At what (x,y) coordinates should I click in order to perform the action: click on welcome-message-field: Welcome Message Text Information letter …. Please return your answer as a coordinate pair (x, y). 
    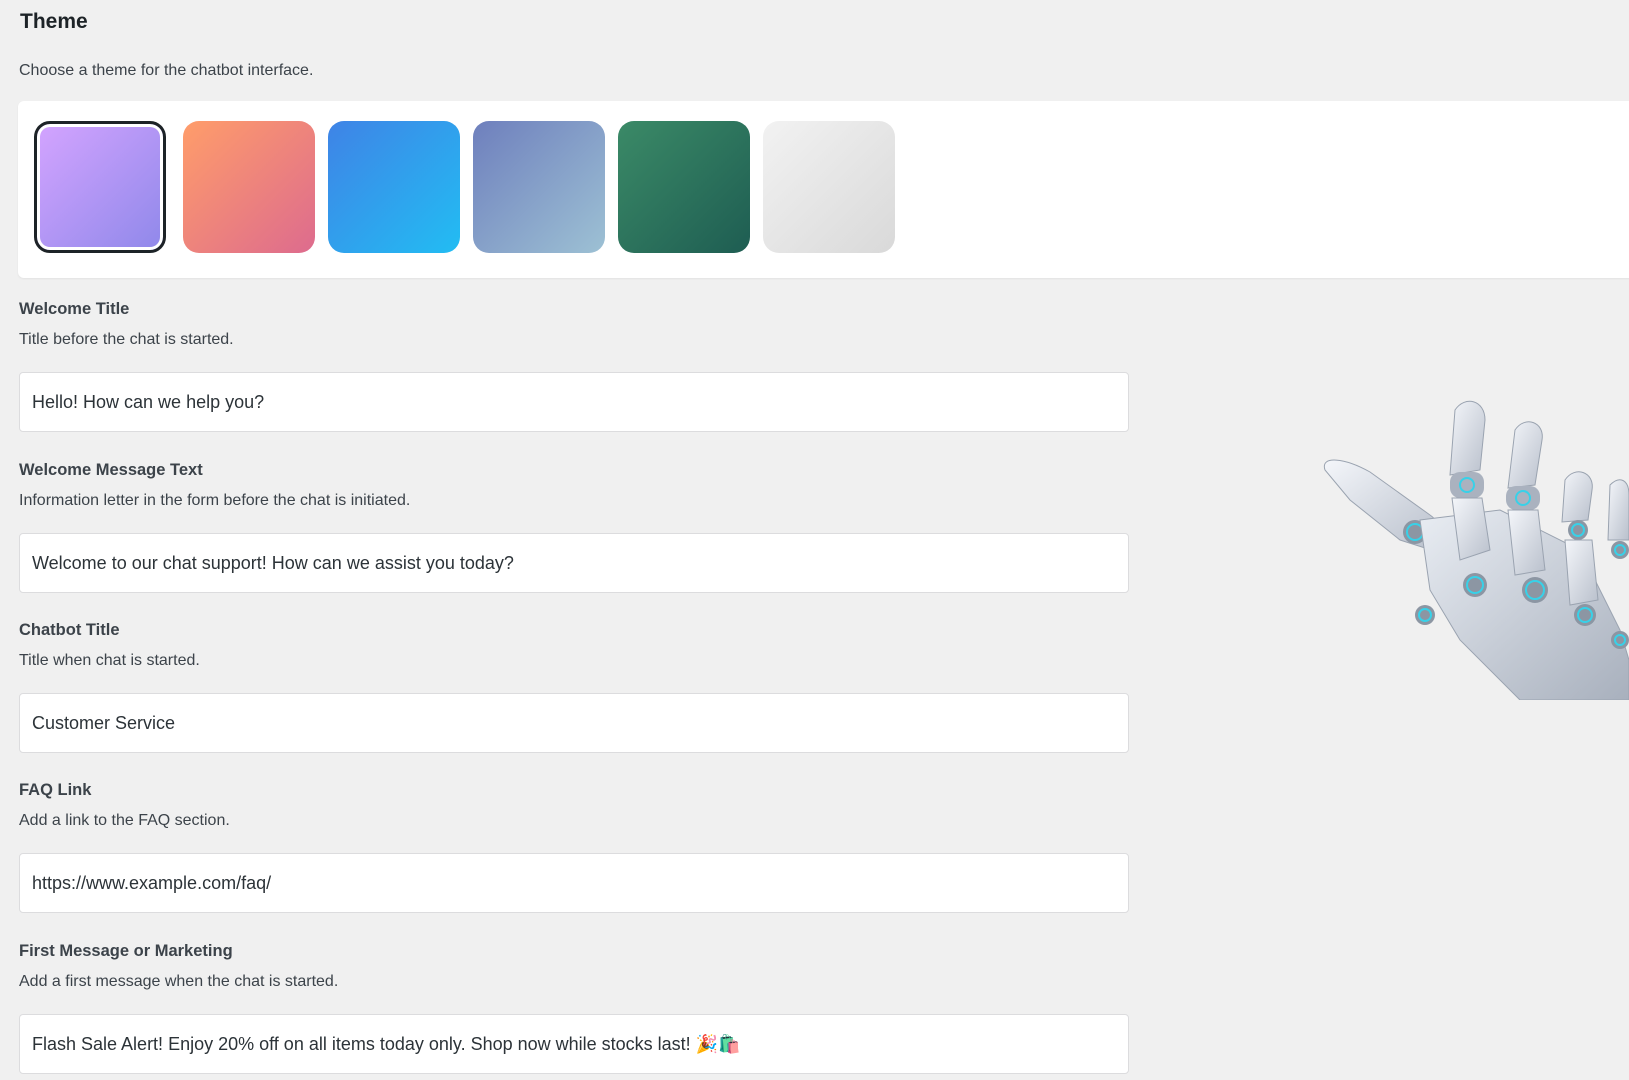
    Looking at the image, I should click on (574, 526).